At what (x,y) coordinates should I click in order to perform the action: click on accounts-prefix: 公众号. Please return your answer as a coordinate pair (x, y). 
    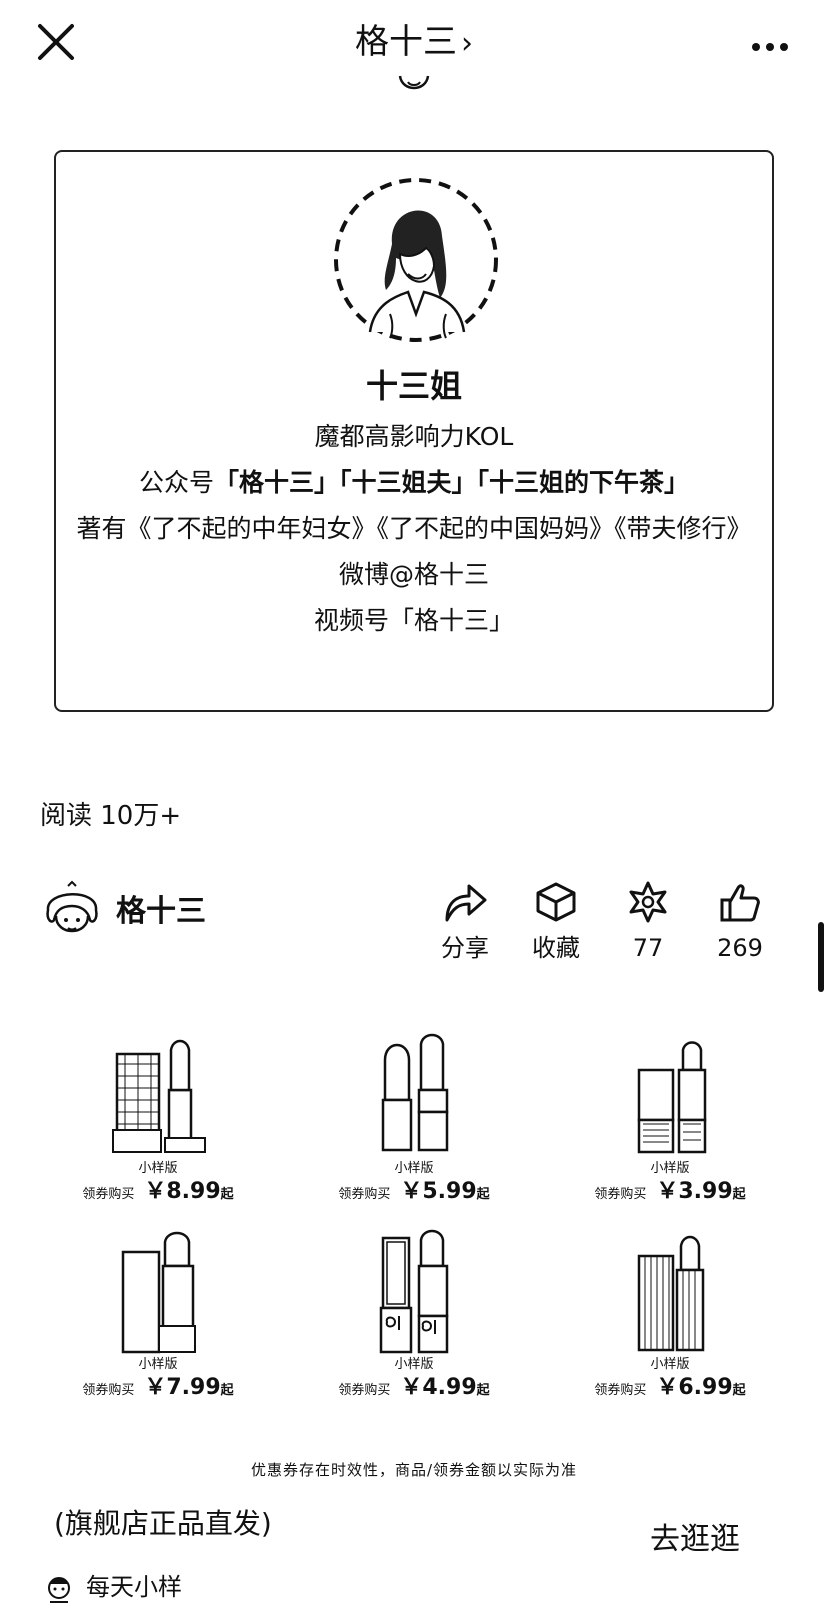
    Looking at the image, I should click on (176, 482).